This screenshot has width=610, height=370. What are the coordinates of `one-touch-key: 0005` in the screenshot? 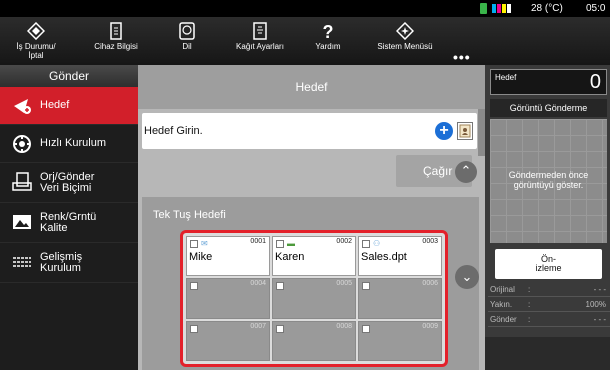 It's located at (314, 298).